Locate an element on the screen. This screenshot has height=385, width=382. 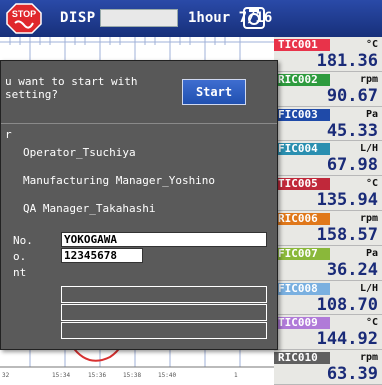
approver-operator: Operator_Tsuchiya is located at coordinates (79, 152).